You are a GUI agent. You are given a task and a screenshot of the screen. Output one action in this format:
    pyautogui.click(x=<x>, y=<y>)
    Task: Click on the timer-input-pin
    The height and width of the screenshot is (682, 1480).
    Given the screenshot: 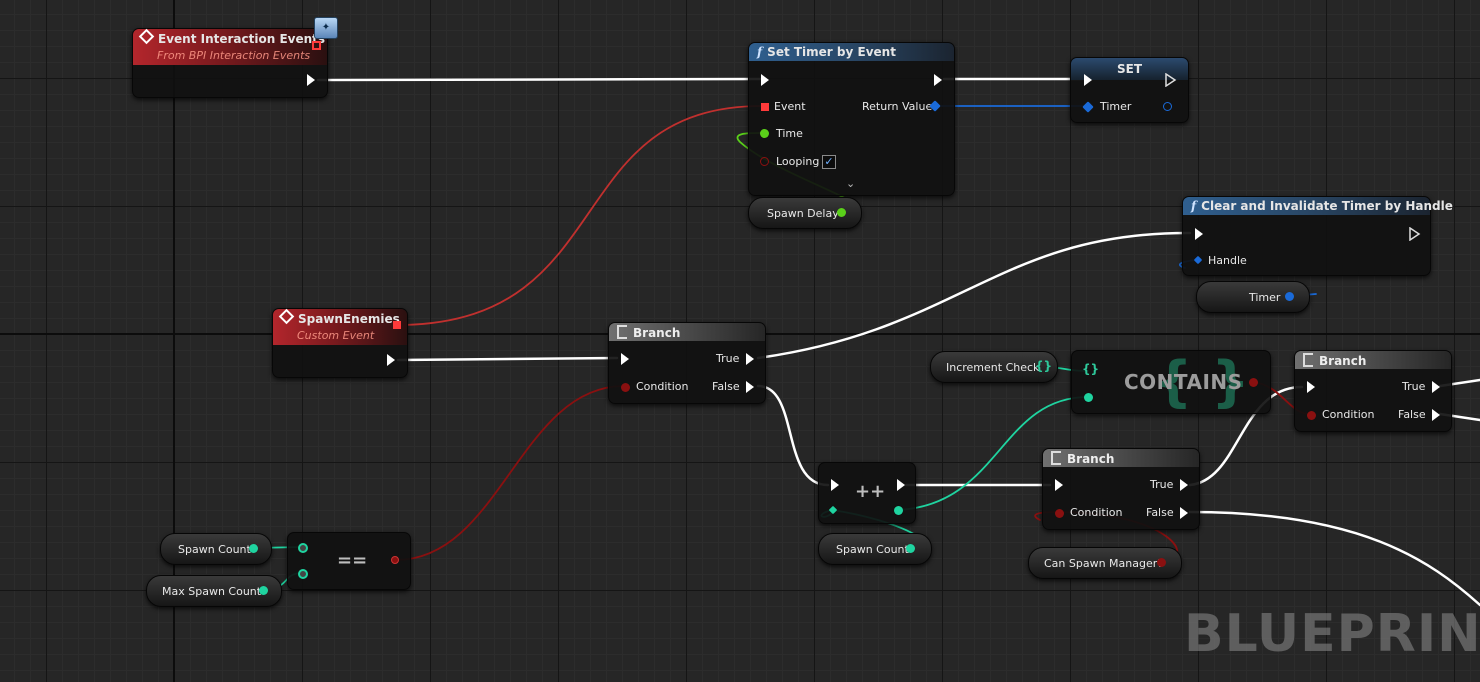 What is the action you would take?
    pyautogui.click(x=1088, y=107)
    